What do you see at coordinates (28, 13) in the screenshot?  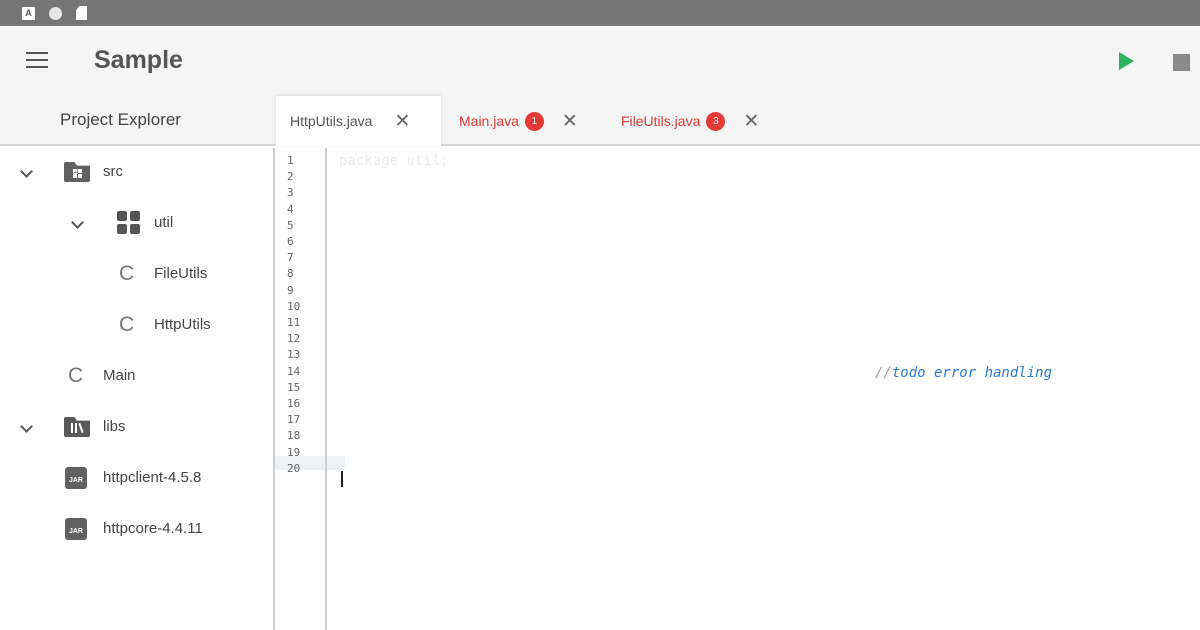 I see `notification-a-icon: A` at bounding box center [28, 13].